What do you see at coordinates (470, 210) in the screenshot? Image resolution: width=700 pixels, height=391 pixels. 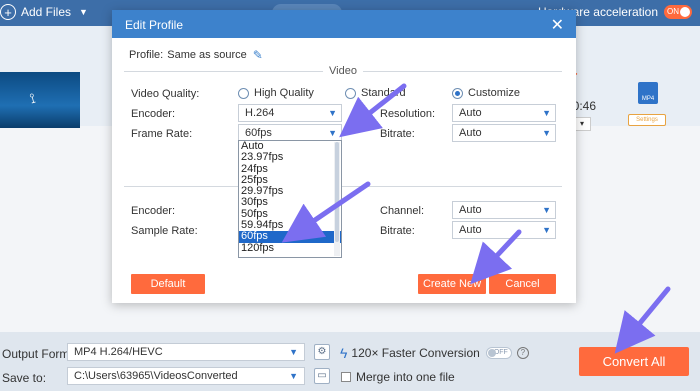 I see `channel-value: Auto` at bounding box center [470, 210].